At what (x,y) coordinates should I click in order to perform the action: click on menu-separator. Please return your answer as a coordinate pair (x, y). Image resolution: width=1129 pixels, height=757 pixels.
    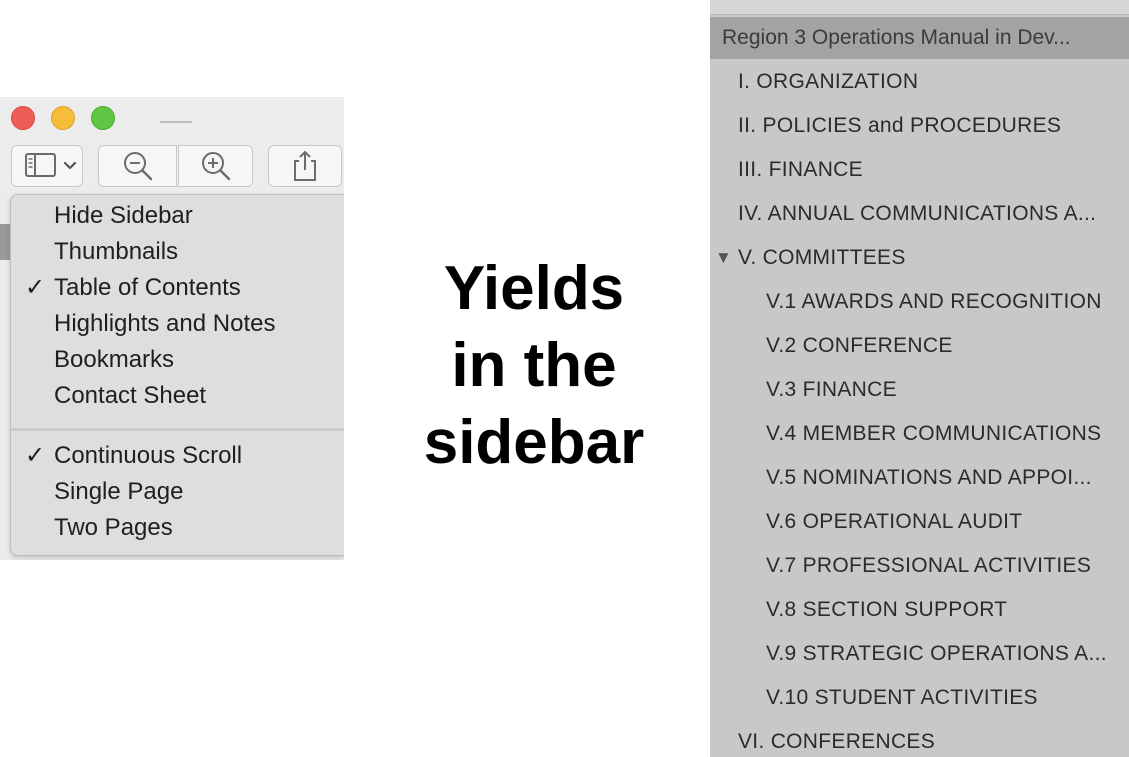
    Looking at the image, I should click on (177, 429).